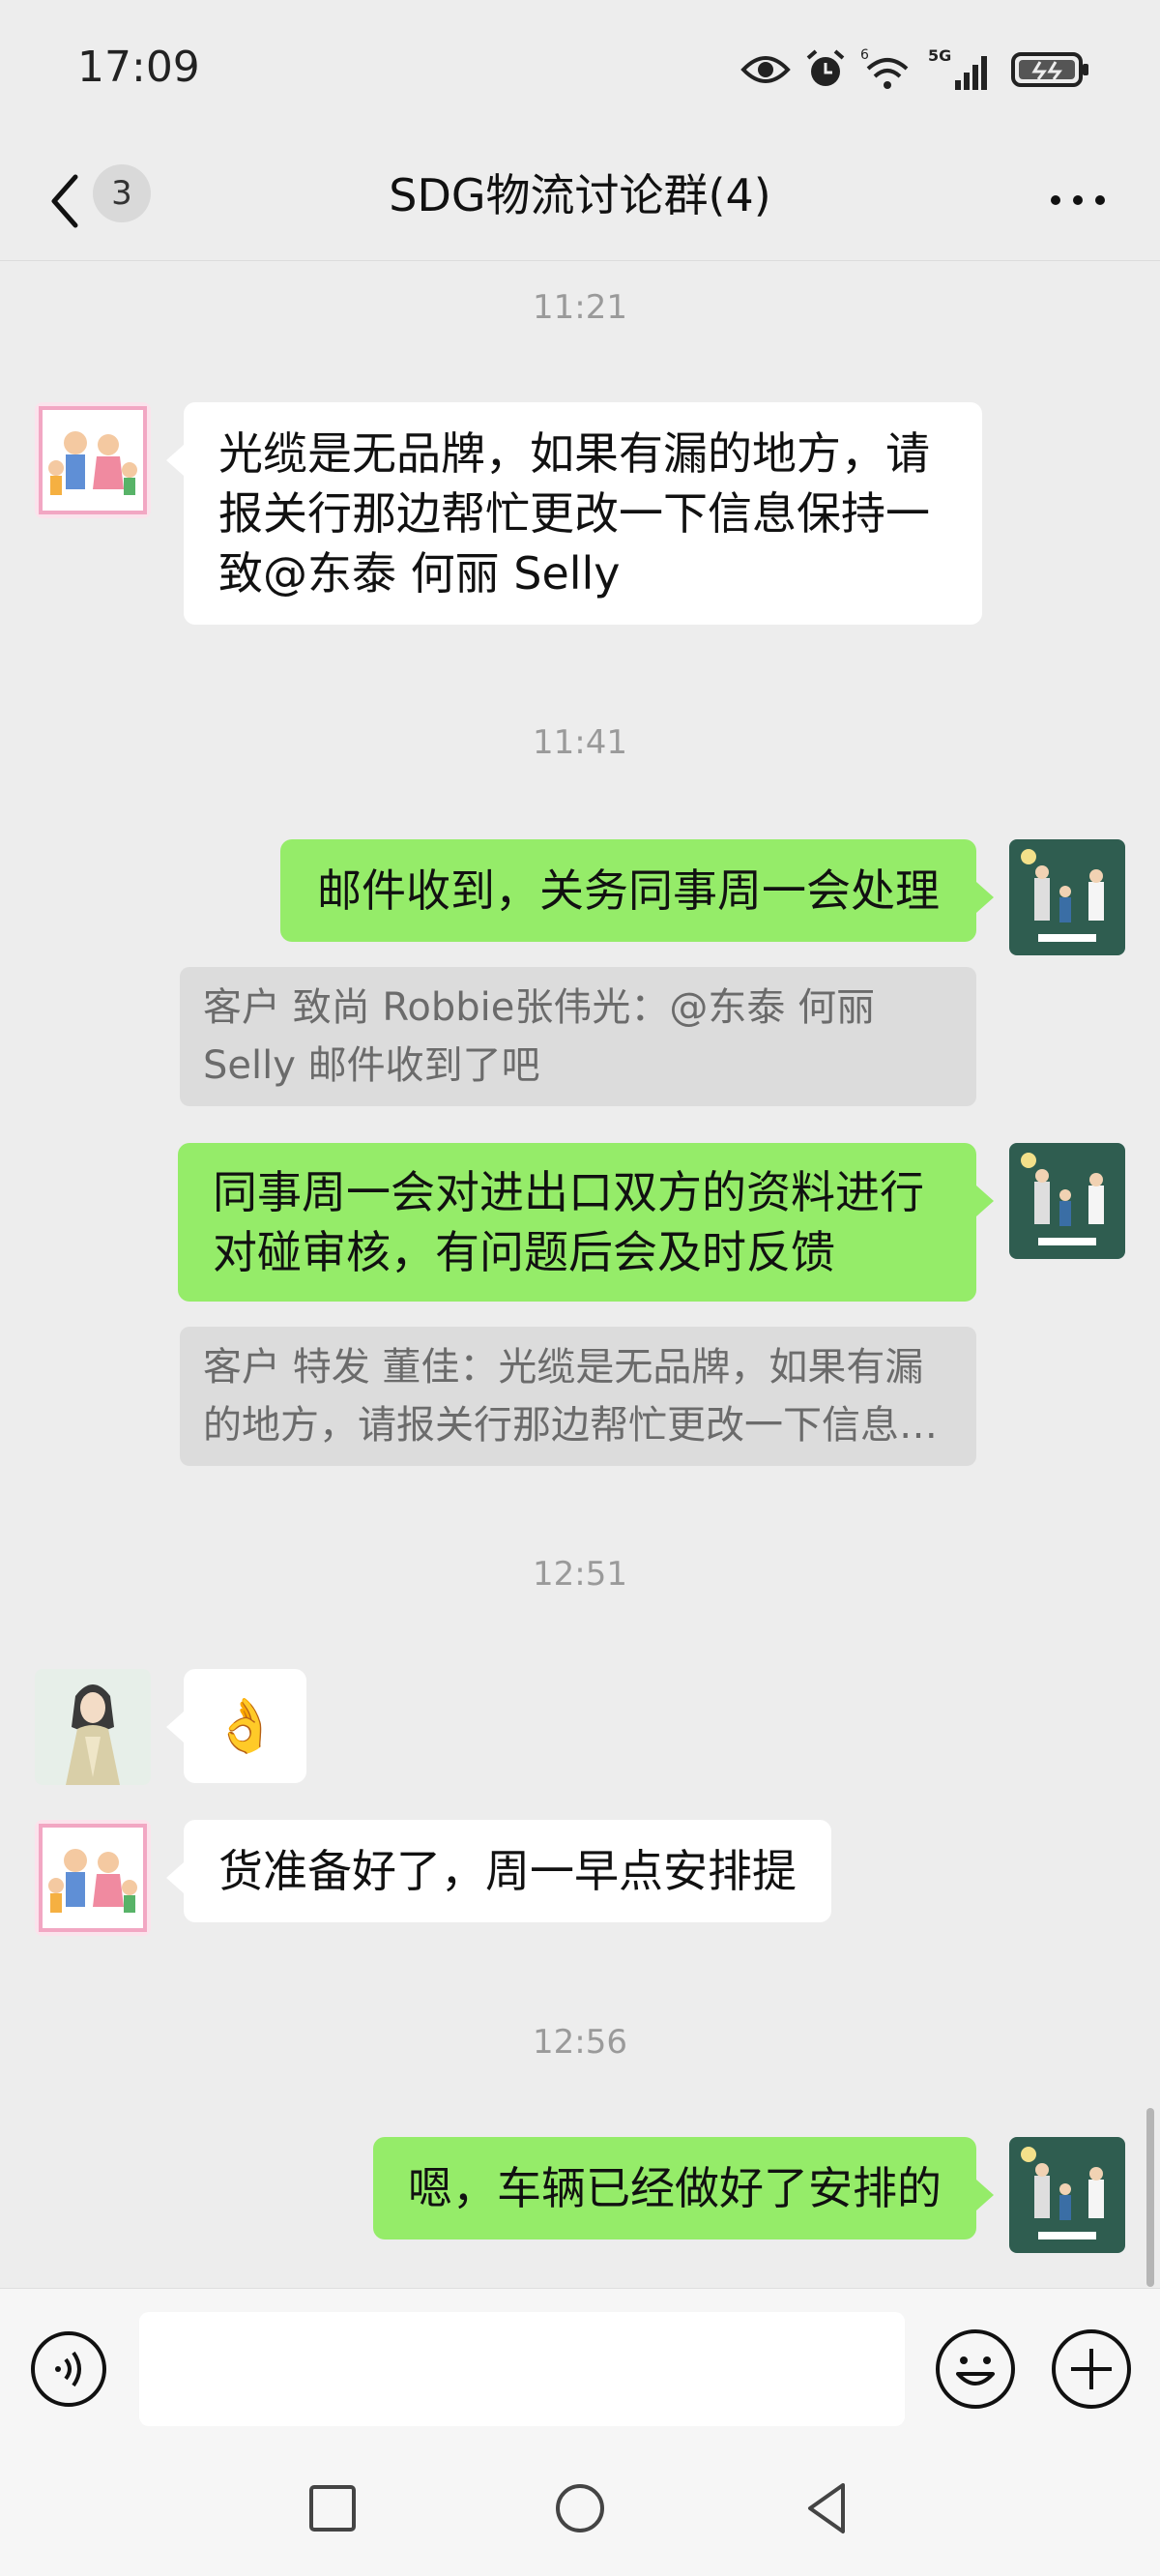  Describe the element at coordinates (122, 193) in the screenshot. I see `unread-count-badge: 3` at that location.